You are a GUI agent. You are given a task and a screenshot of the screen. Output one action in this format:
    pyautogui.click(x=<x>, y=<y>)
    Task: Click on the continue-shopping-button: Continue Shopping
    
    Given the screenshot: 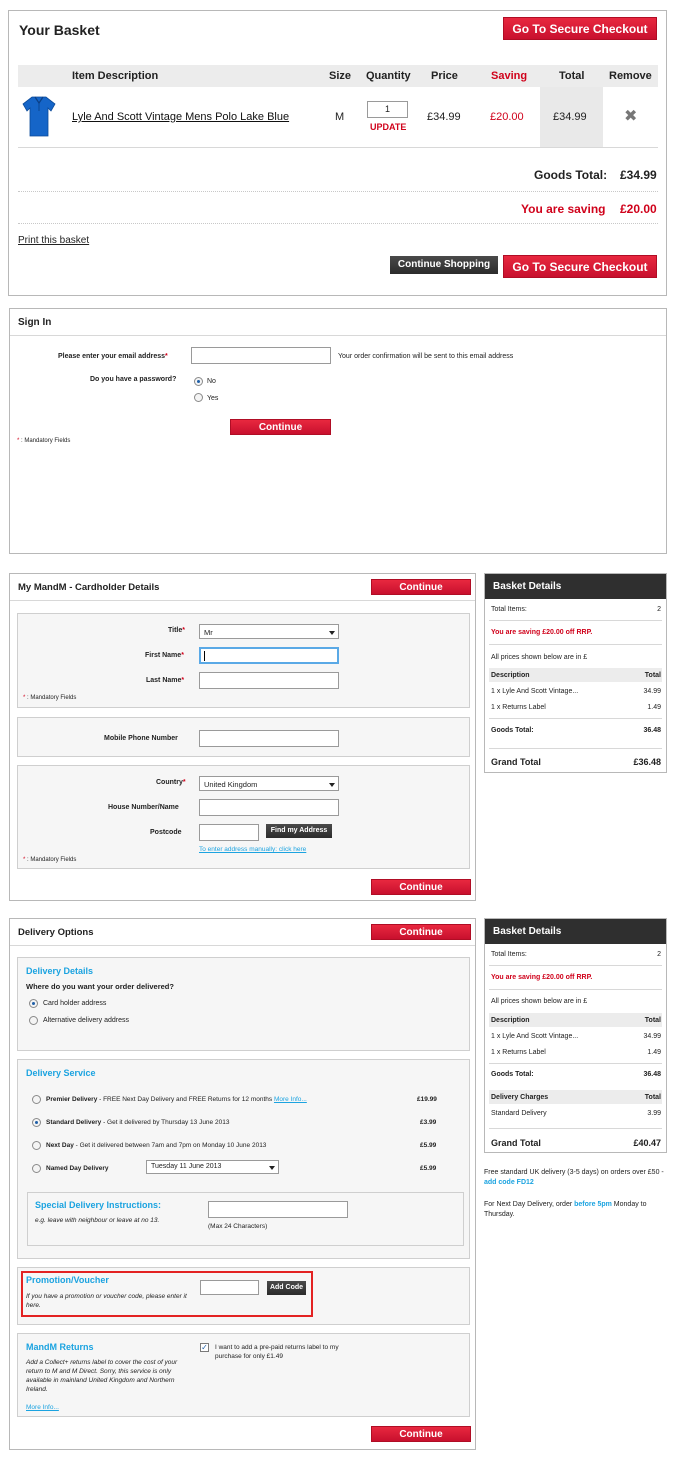 What is the action you would take?
    pyautogui.click(x=444, y=265)
    